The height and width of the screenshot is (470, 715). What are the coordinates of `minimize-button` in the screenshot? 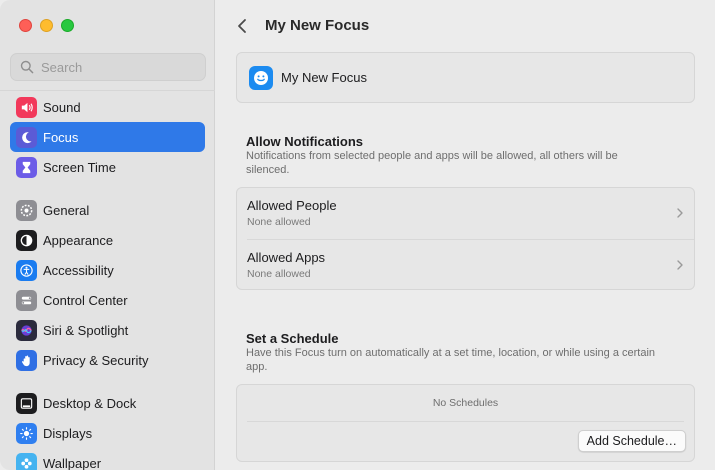 It's located at (46, 25).